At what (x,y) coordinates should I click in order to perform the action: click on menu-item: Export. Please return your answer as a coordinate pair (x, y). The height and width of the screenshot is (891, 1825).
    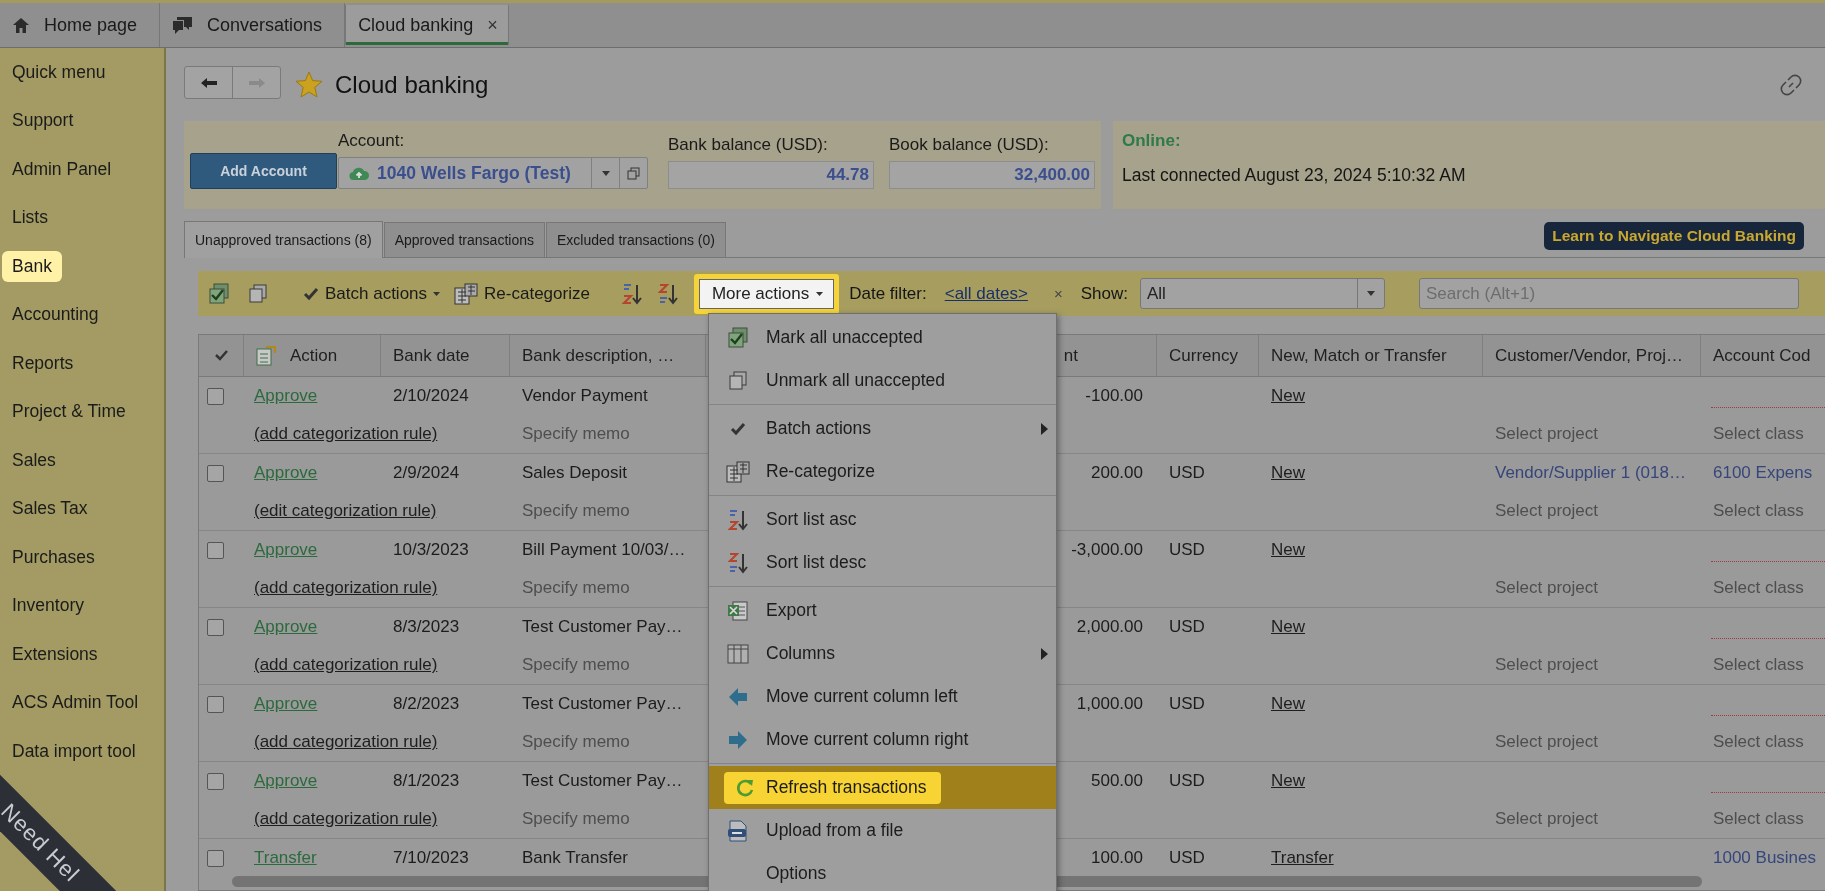
    Looking at the image, I should click on (882, 610).